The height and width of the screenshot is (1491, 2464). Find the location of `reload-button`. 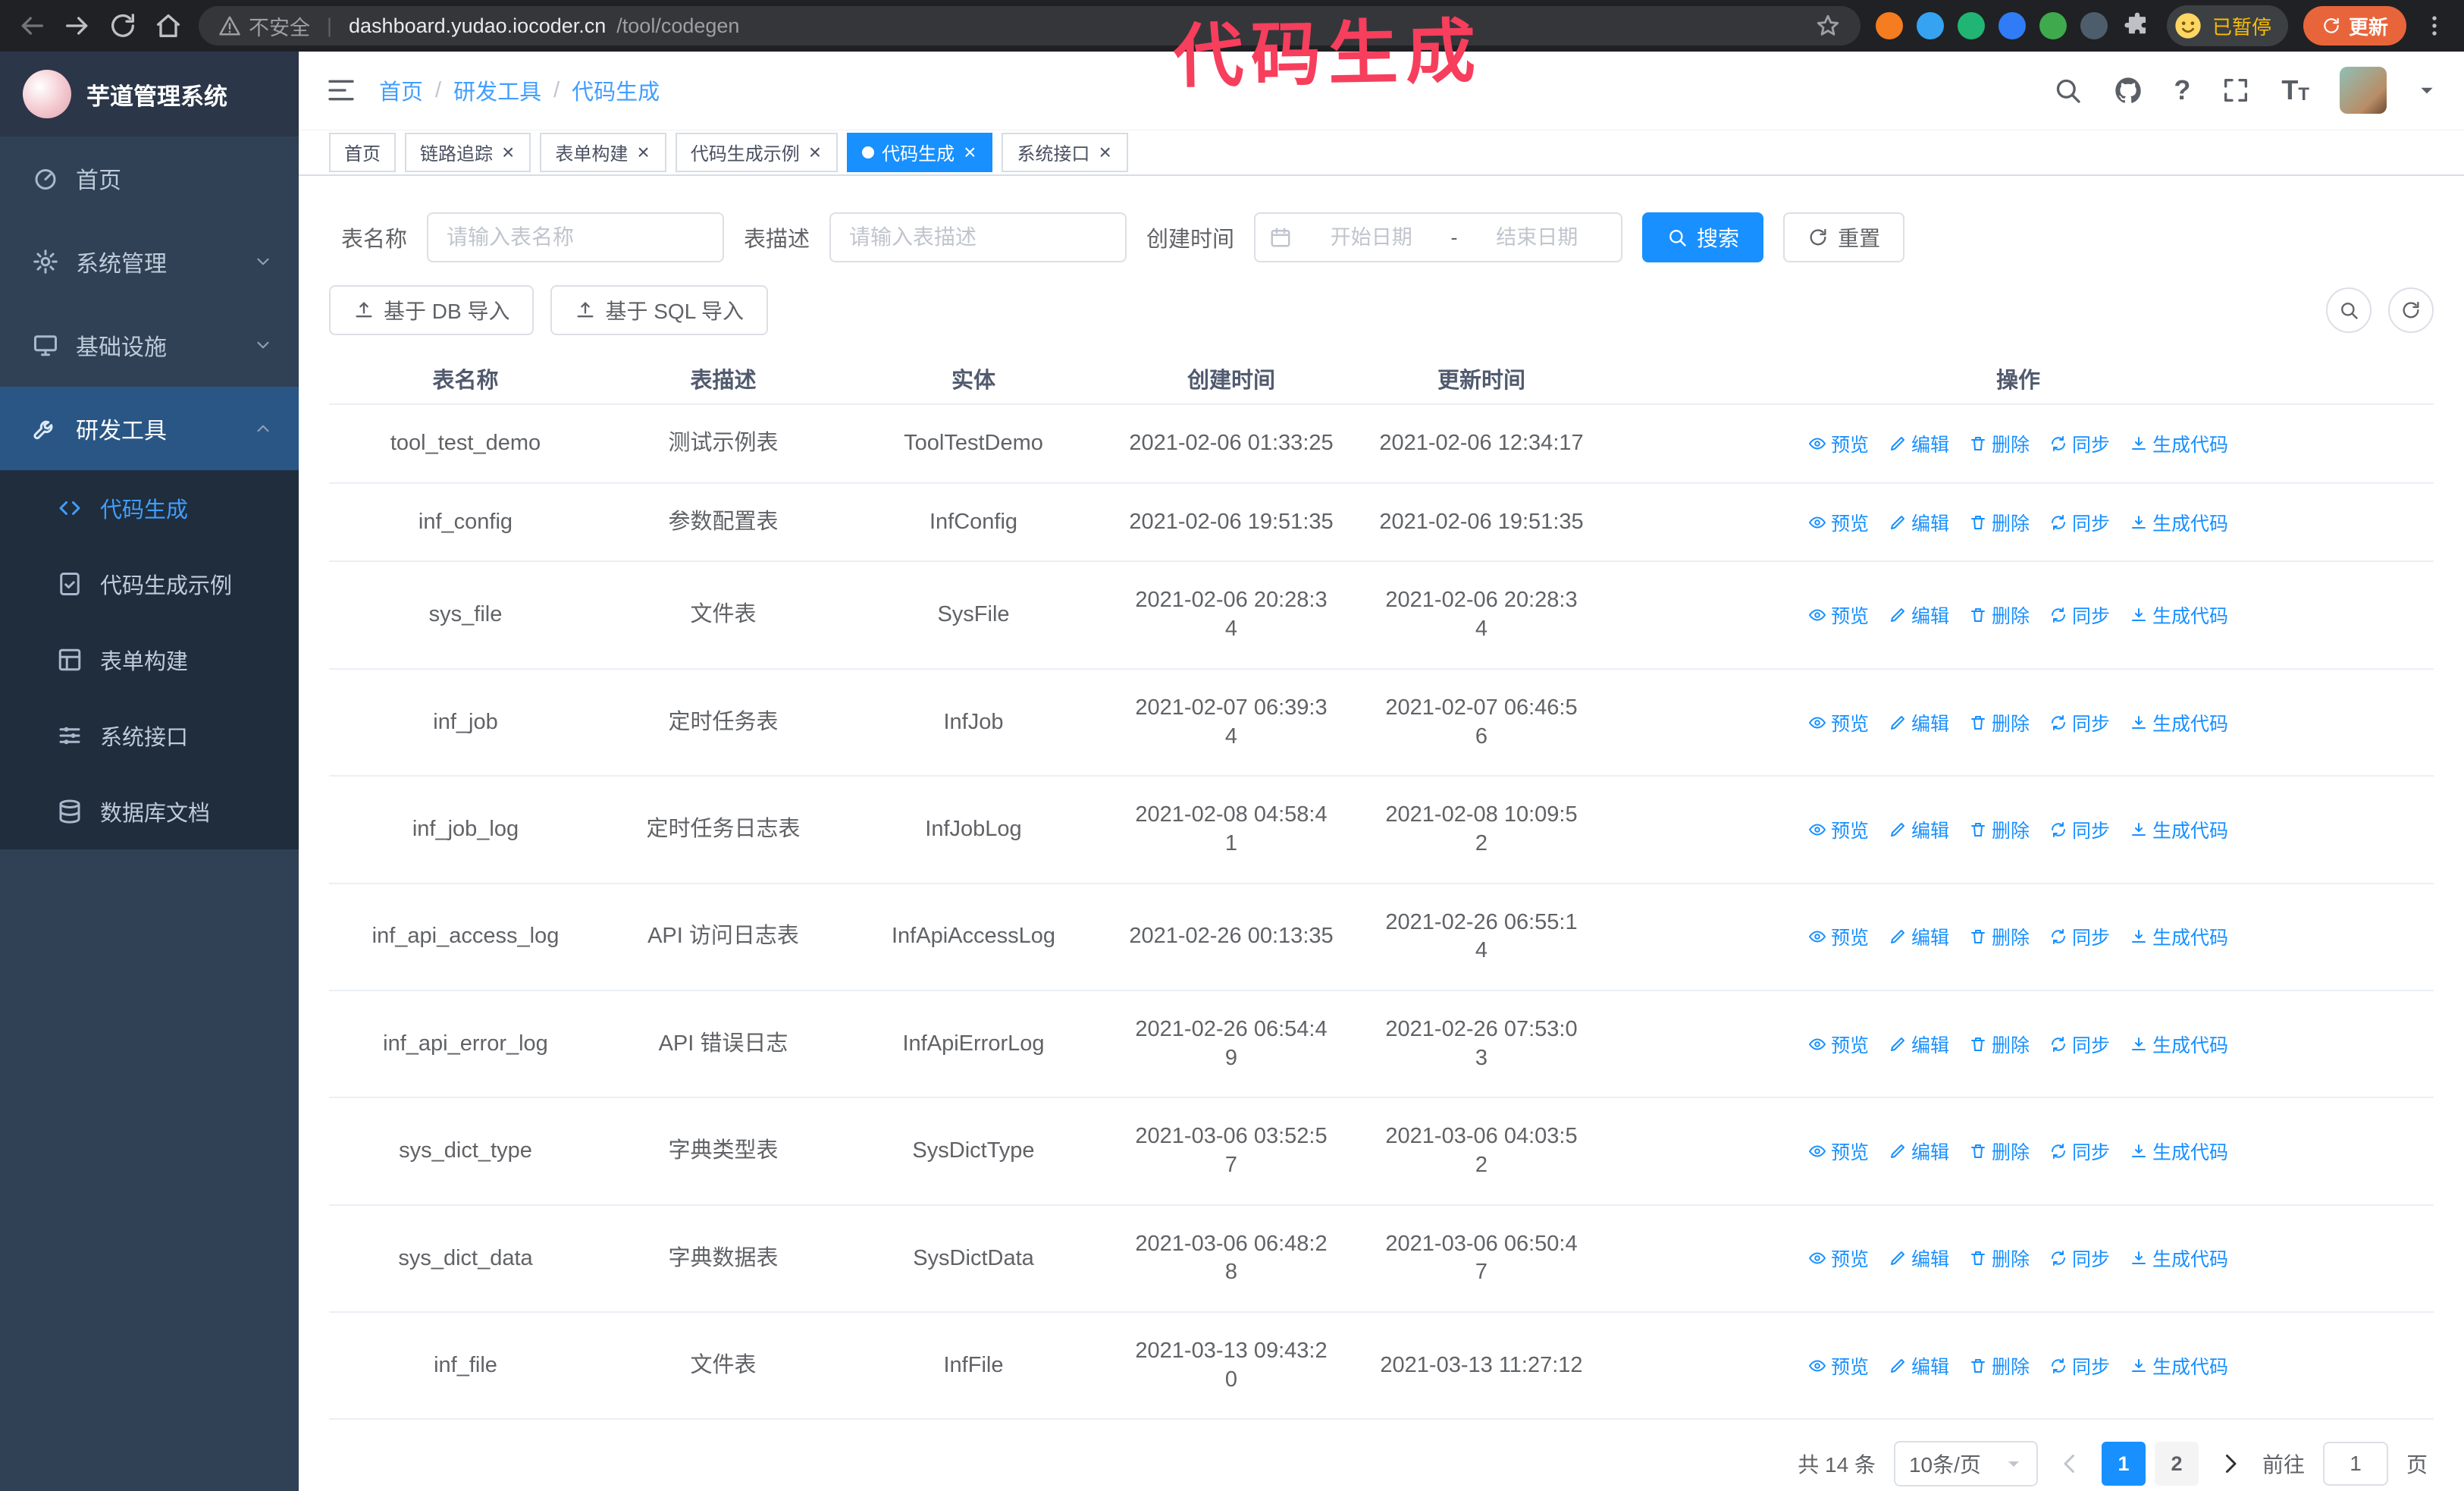

reload-button is located at coordinates (123, 26).